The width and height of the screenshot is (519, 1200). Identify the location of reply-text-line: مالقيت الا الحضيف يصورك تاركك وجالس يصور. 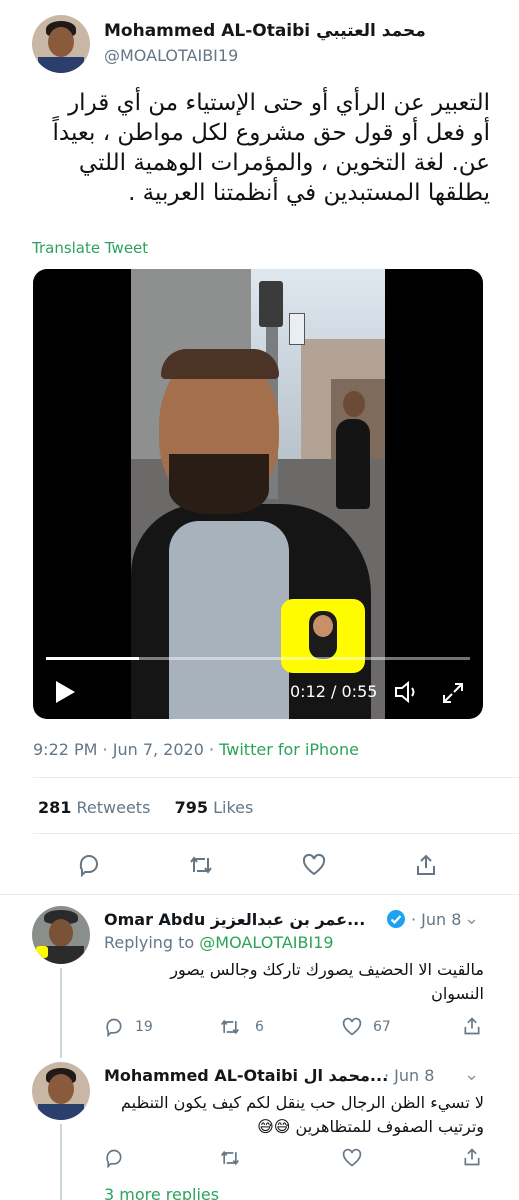
(327, 969).